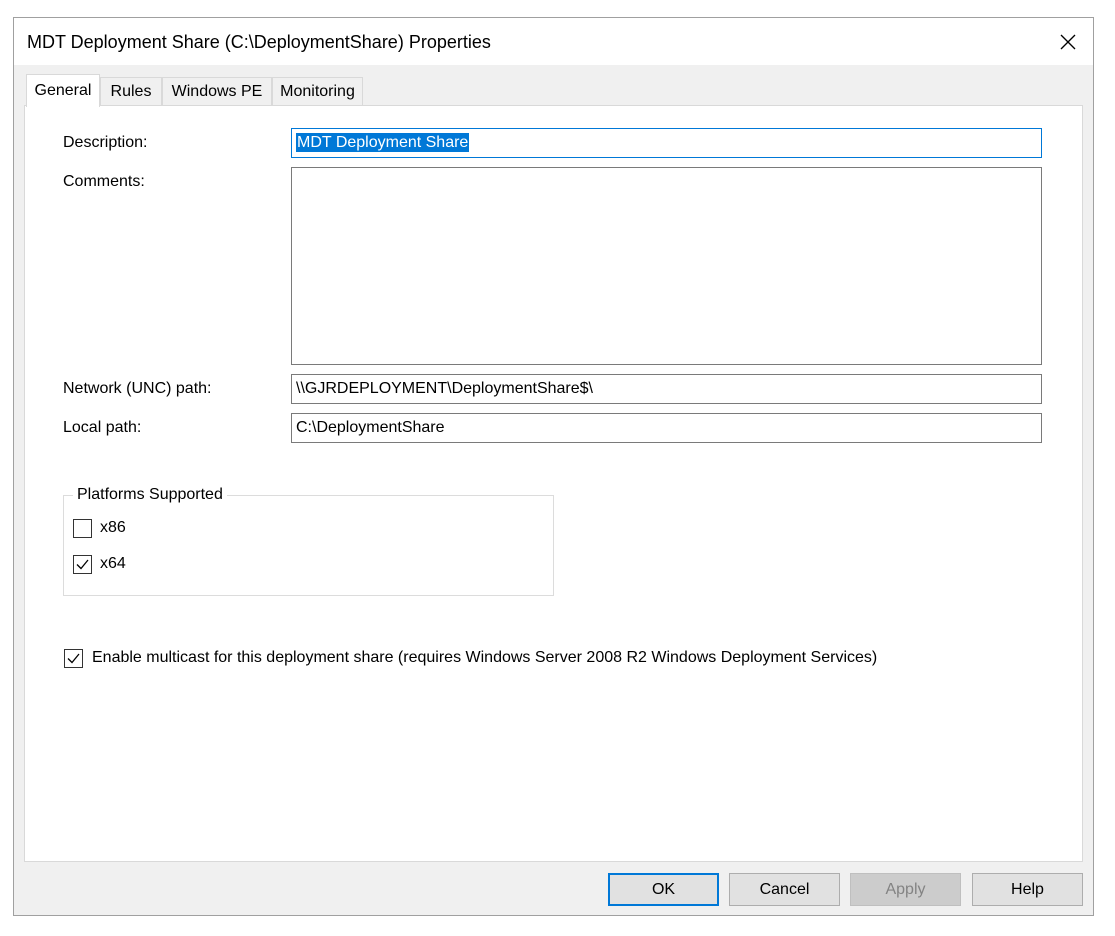  I want to click on multicast-checkbox, so click(73, 658).